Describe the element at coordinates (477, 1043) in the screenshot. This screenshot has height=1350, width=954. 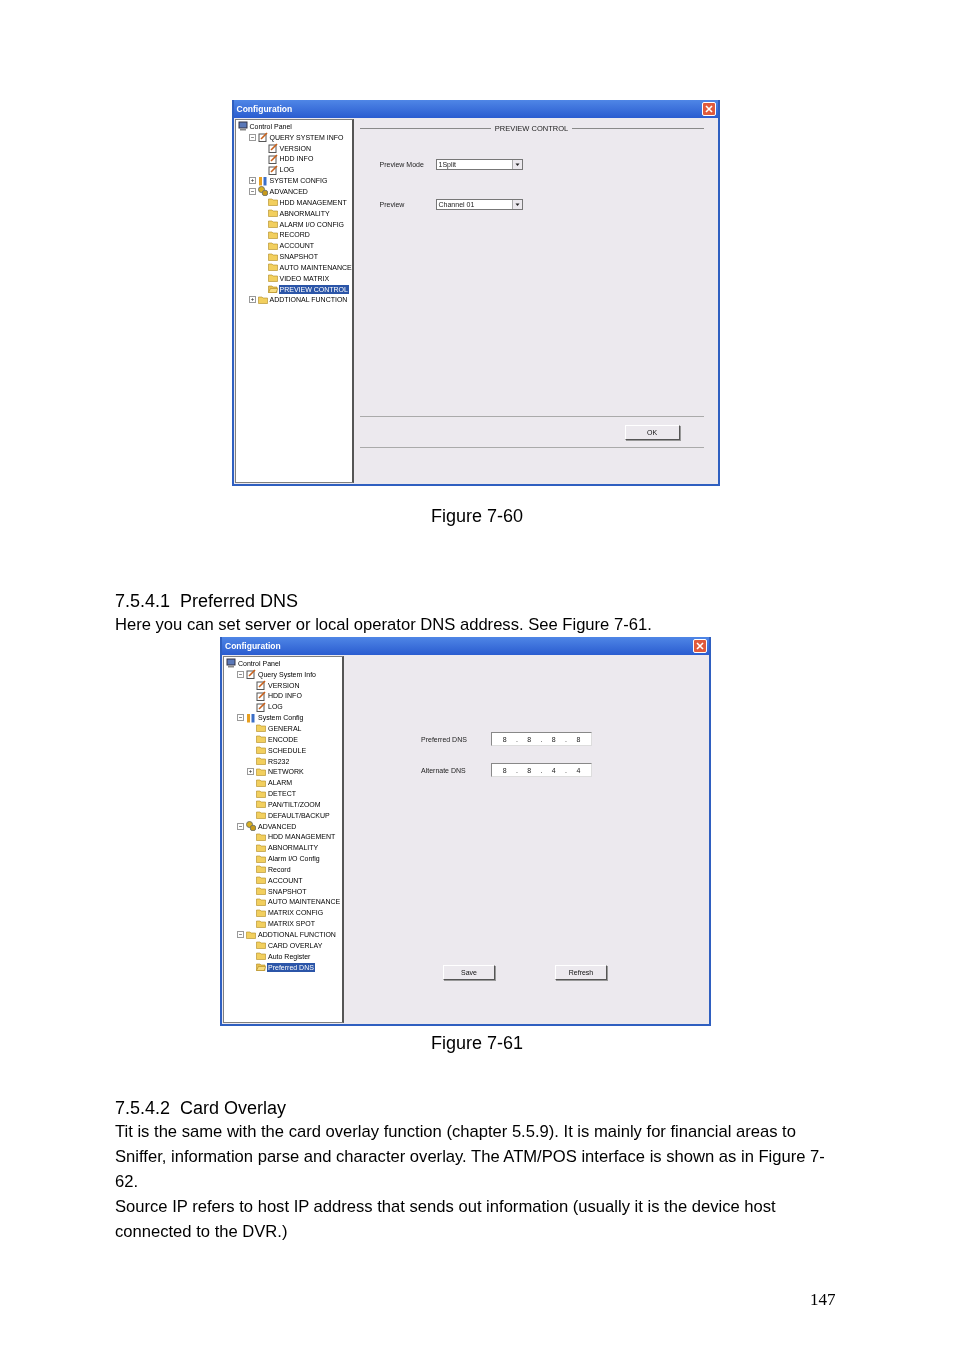
I see `figure-caption: Figure 7-61` at that location.